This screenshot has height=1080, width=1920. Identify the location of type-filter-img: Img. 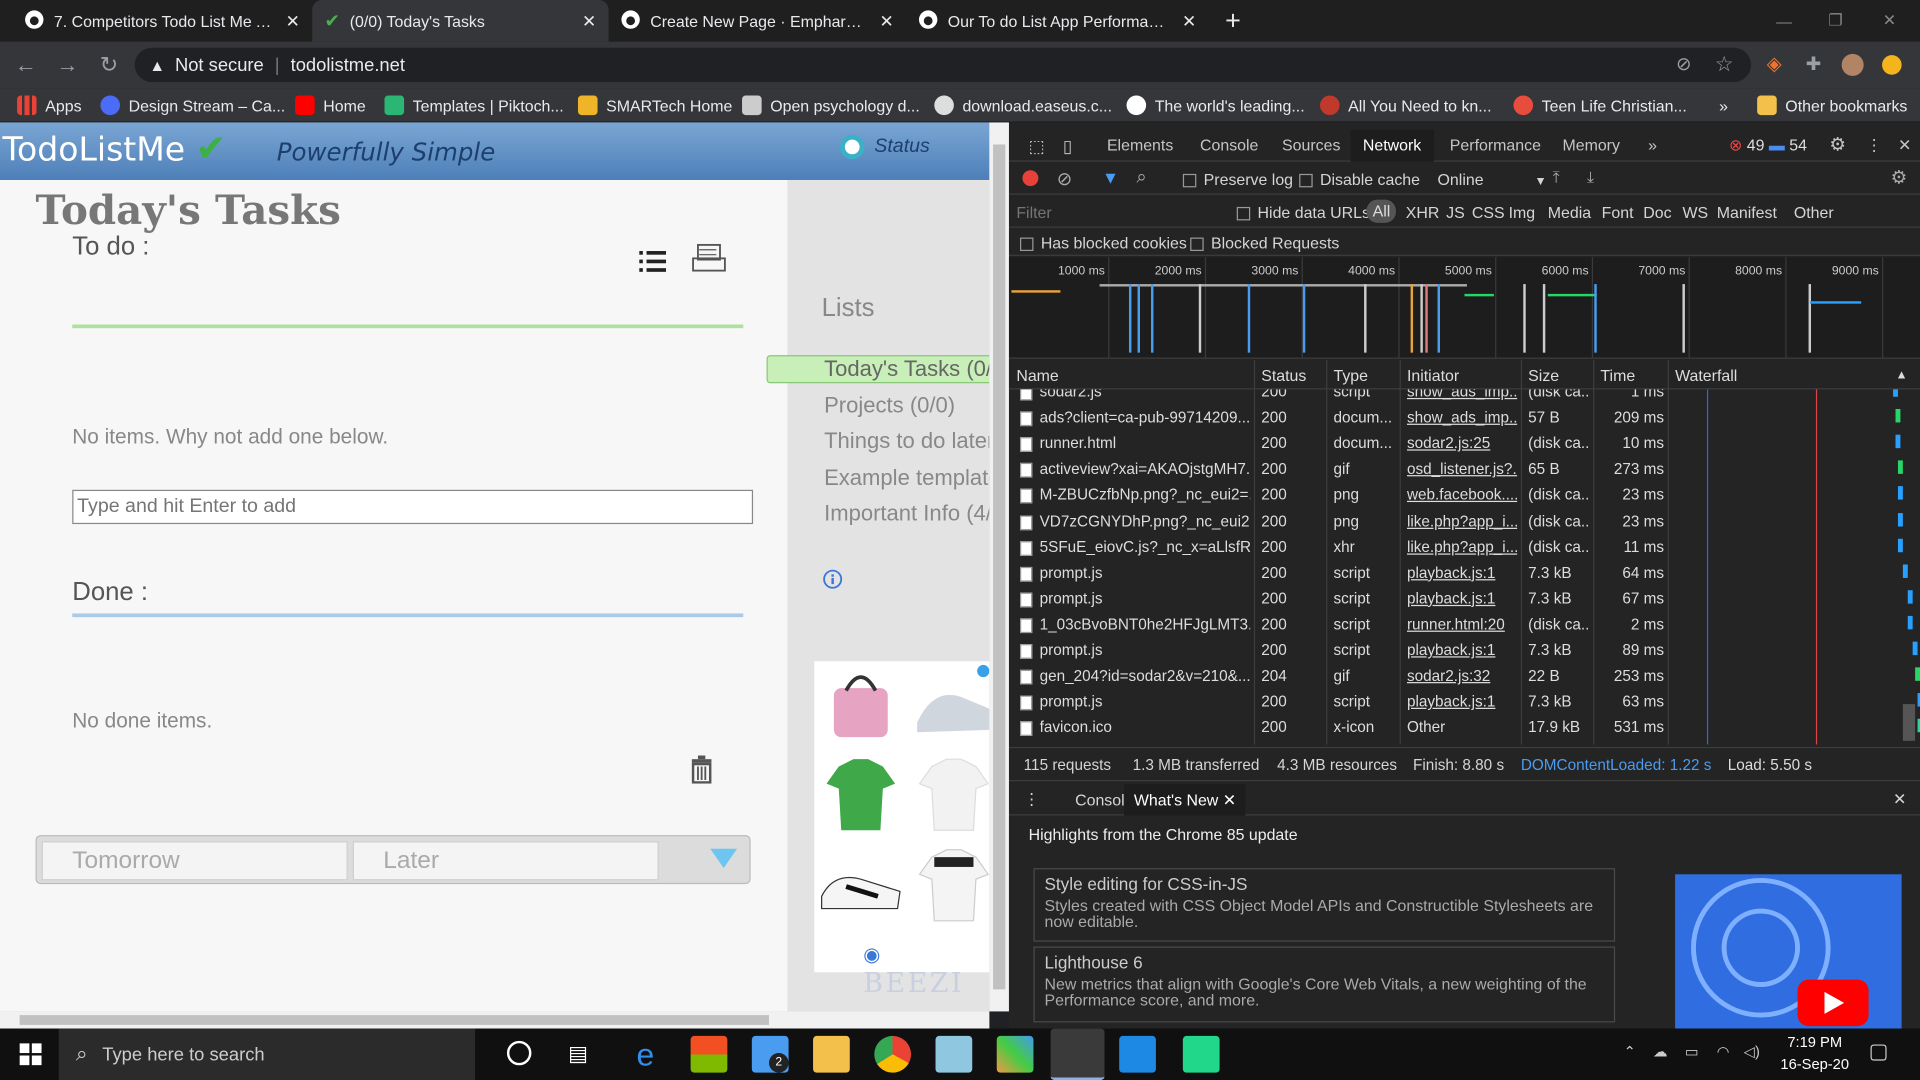
(1522, 212).